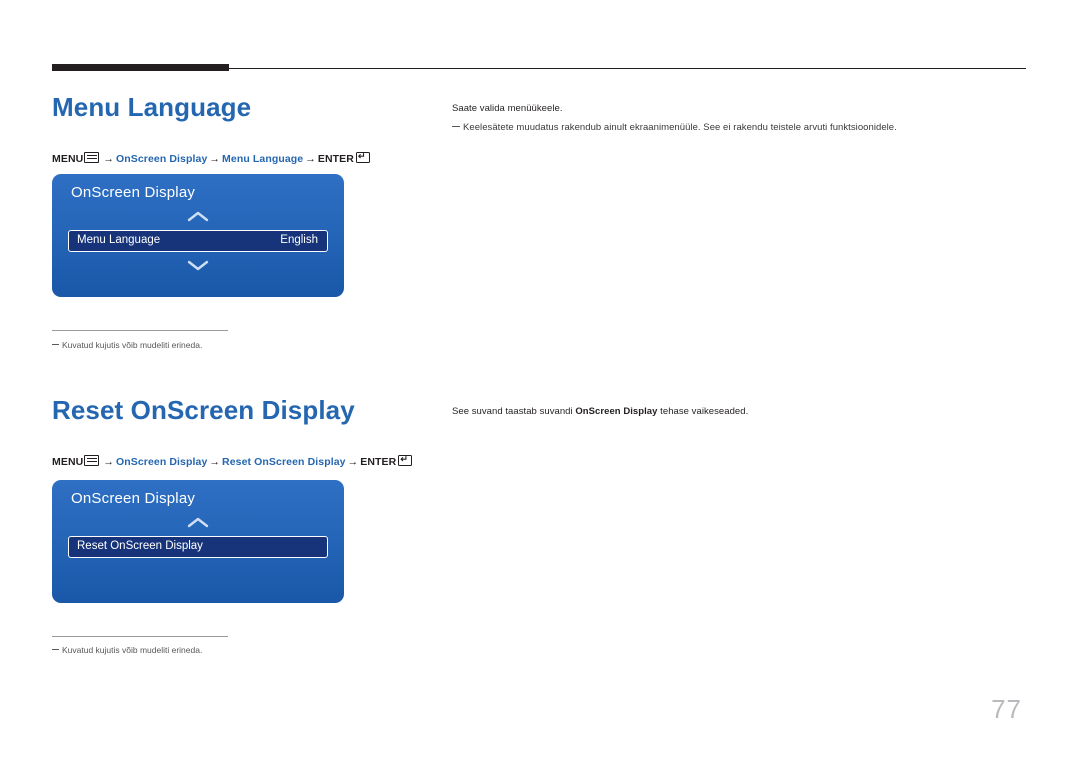 Image resolution: width=1080 pixels, height=763 pixels. I want to click on osd-row-menu-language: Menu Language English, so click(198, 241).